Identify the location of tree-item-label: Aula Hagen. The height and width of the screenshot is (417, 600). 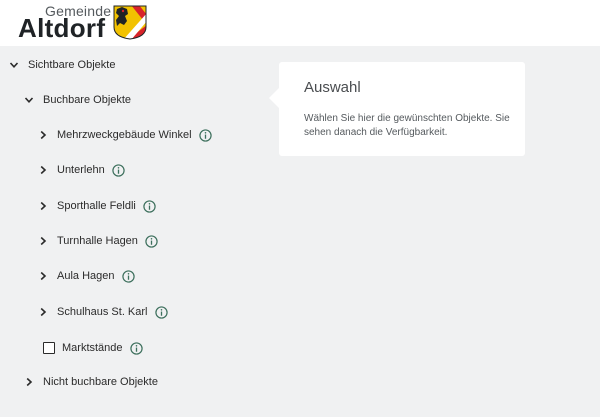
(86, 276).